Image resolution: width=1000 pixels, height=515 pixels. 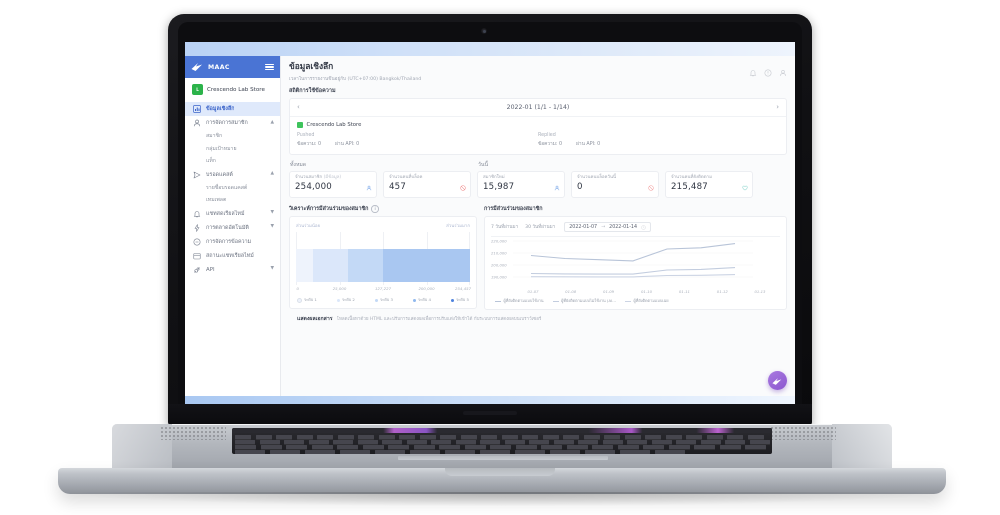 What do you see at coordinates (490, 49) in the screenshot?
I see `screen-top-gradient` at bounding box center [490, 49].